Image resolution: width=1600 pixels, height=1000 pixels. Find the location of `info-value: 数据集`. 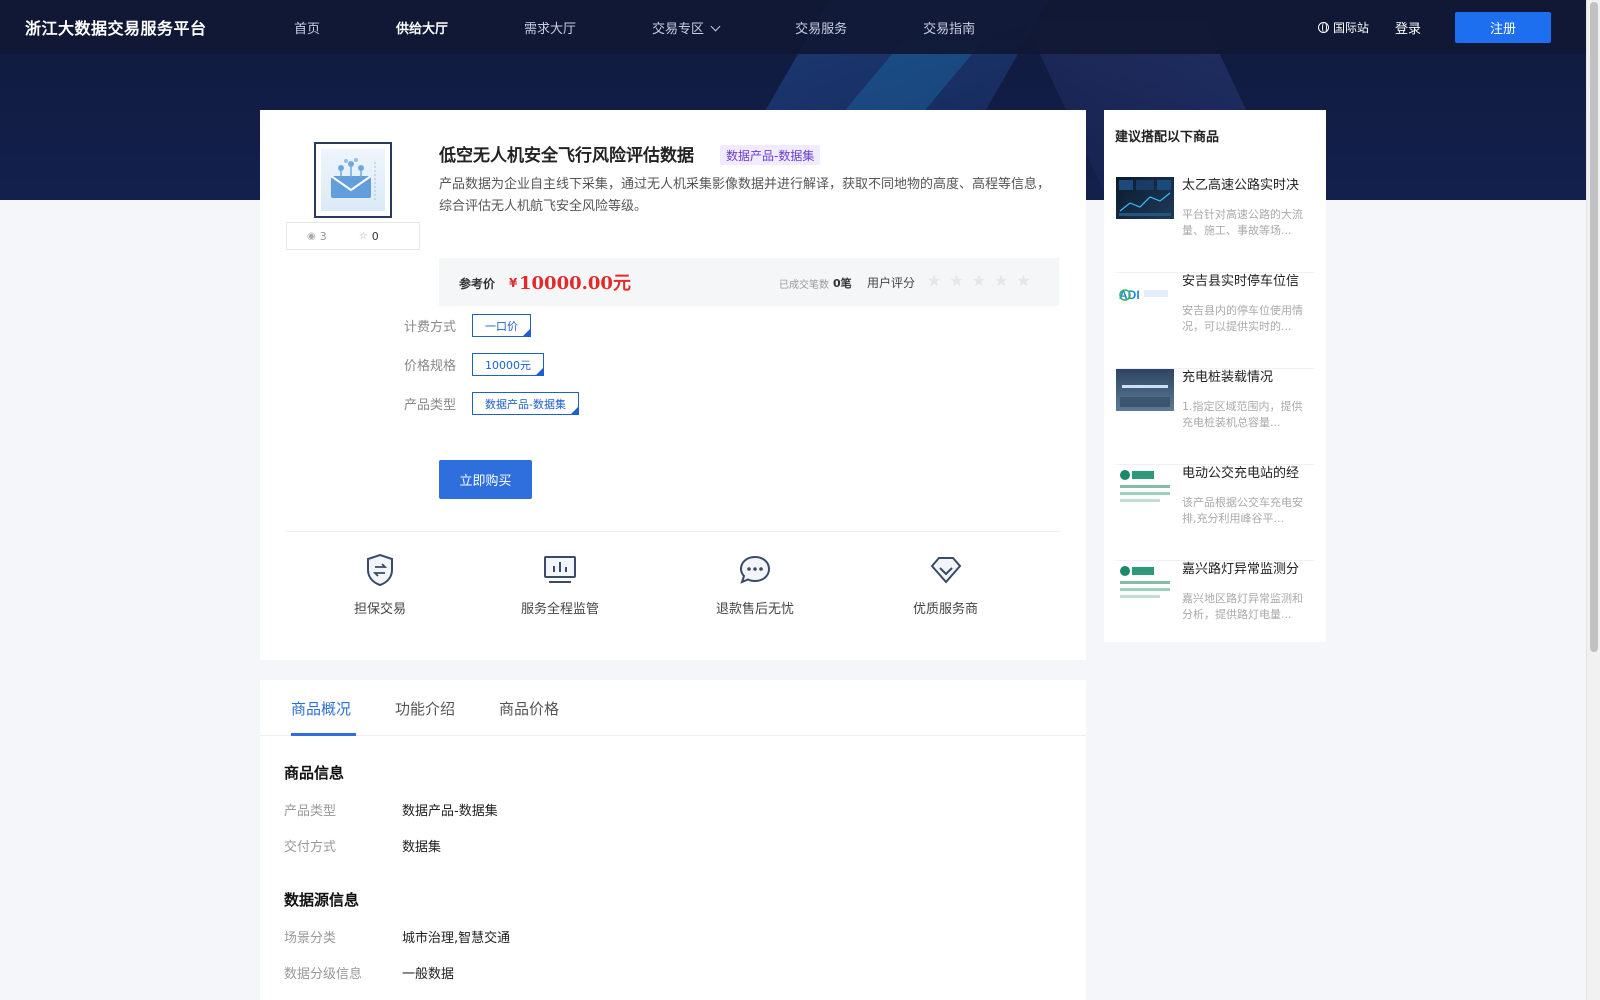

info-value: 数据集 is located at coordinates (422, 847).